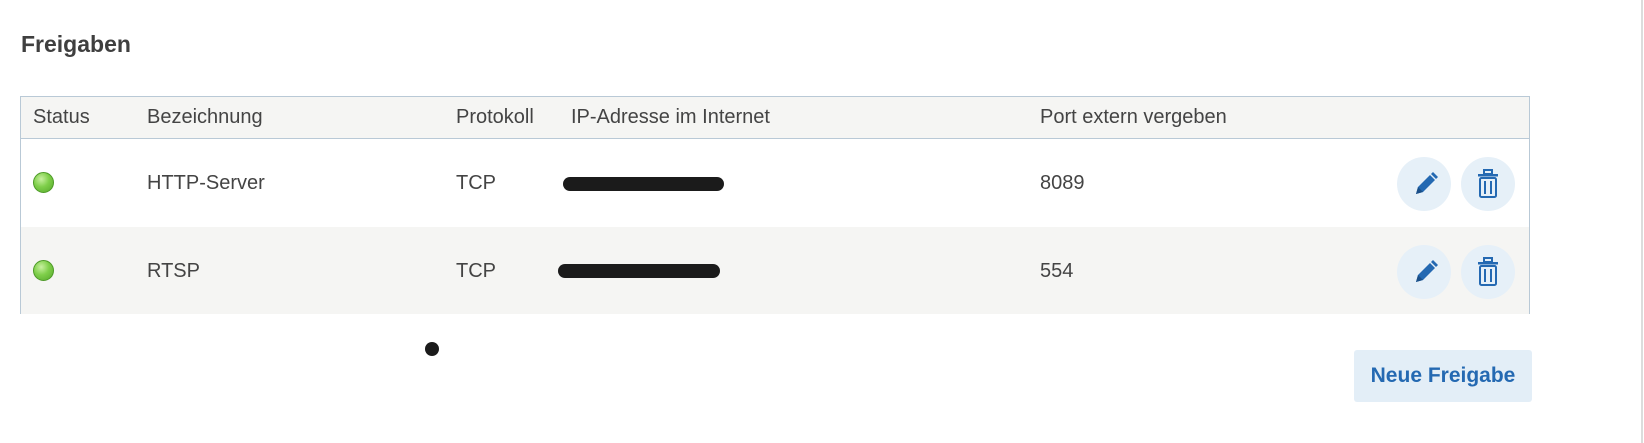 This screenshot has width=1644, height=443. I want to click on section-title: Freigaben, so click(76, 44).